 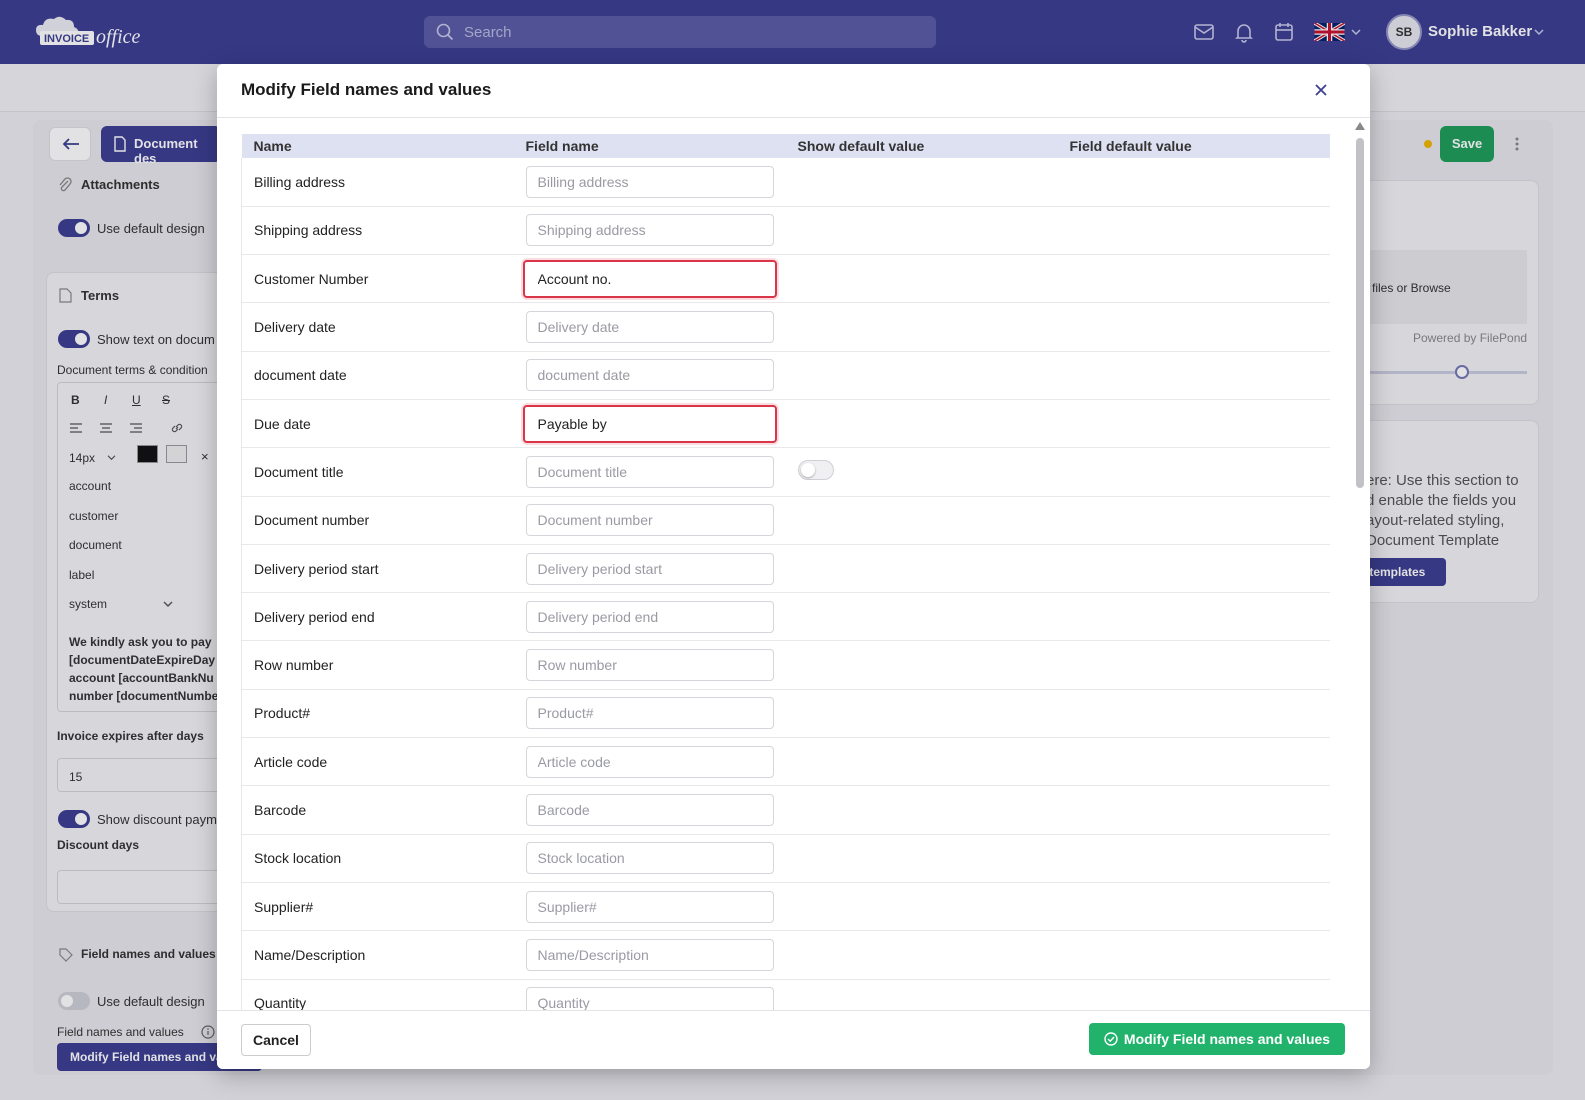 I want to click on scroll-thumb, so click(x=1360, y=313).